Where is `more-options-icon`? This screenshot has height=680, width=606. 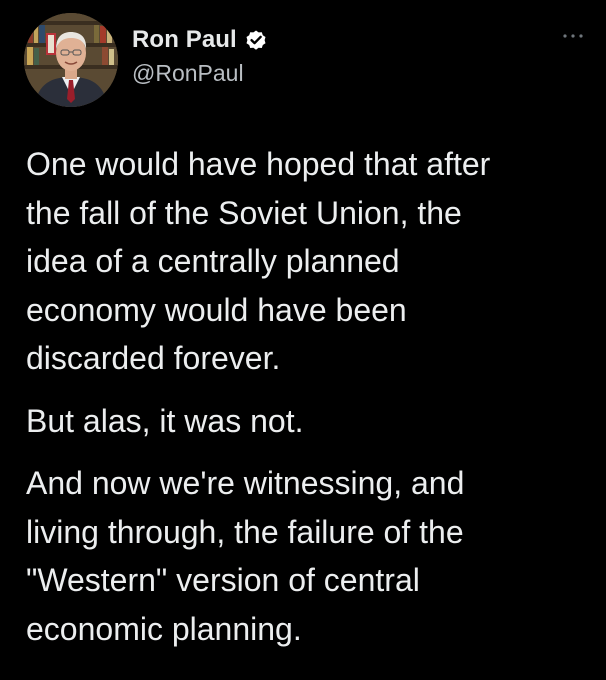 more-options-icon is located at coordinates (573, 33).